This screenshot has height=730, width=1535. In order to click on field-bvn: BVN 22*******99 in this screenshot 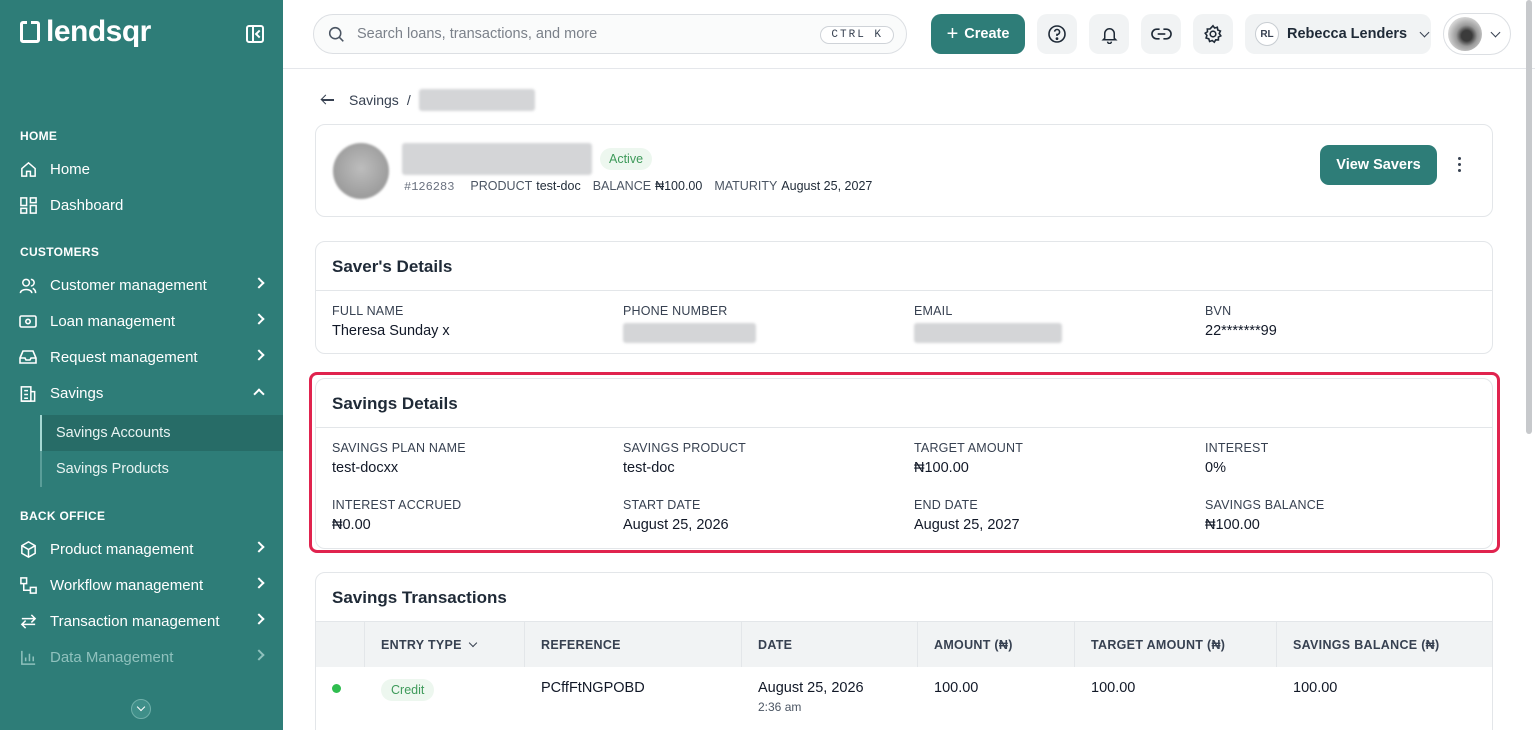, I will do `click(1241, 321)`.